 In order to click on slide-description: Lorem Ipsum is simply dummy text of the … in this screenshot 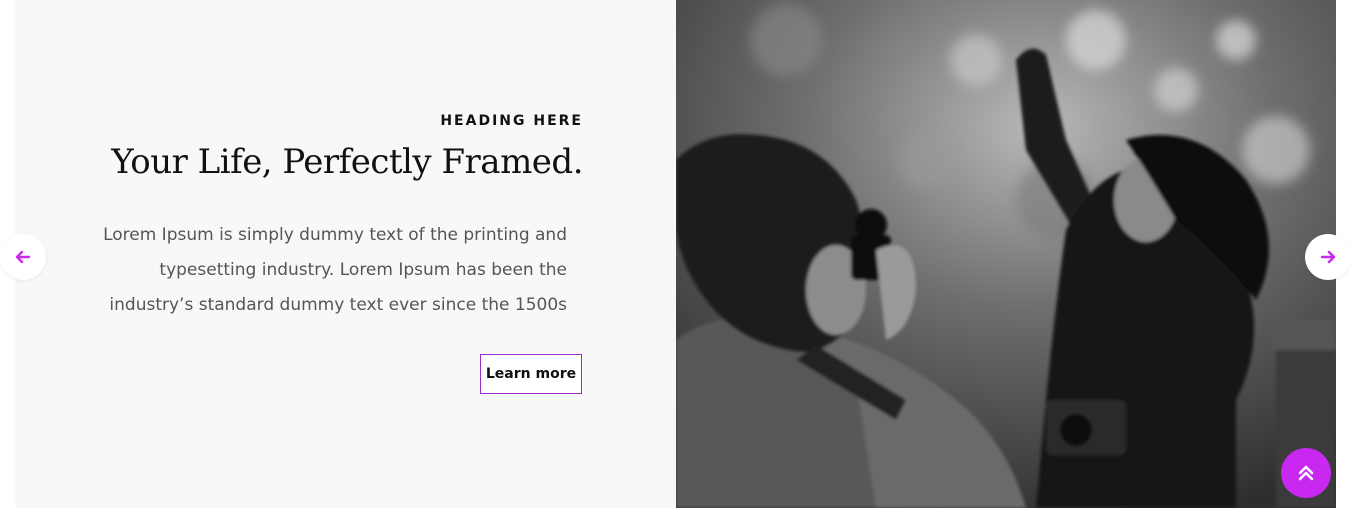, I will do `click(335, 270)`.